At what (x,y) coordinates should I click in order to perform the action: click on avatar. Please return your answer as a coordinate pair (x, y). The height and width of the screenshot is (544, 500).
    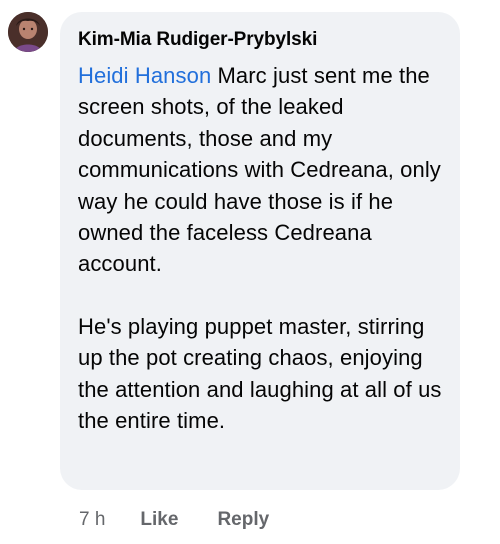
    Looking at the image, I should click on (28, 32).